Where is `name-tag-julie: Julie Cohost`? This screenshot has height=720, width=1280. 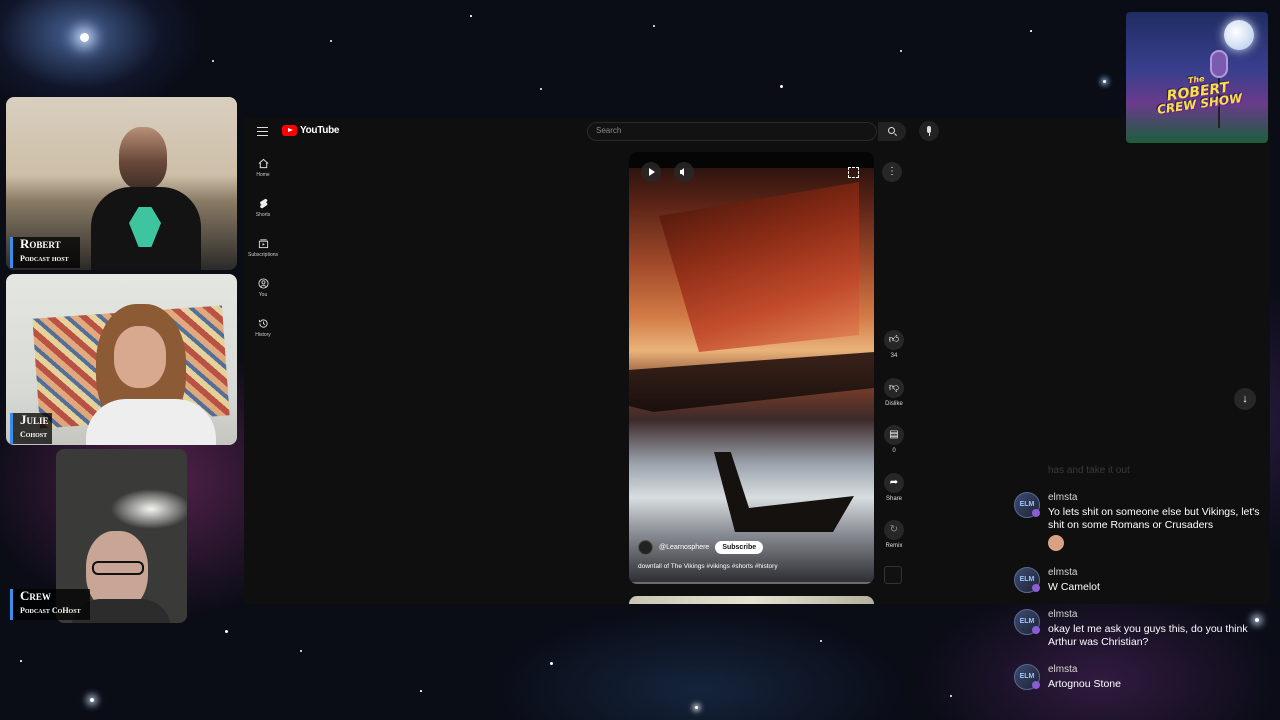
name-tag-julie: Julie Cohost is located at coordinates (31, 428).